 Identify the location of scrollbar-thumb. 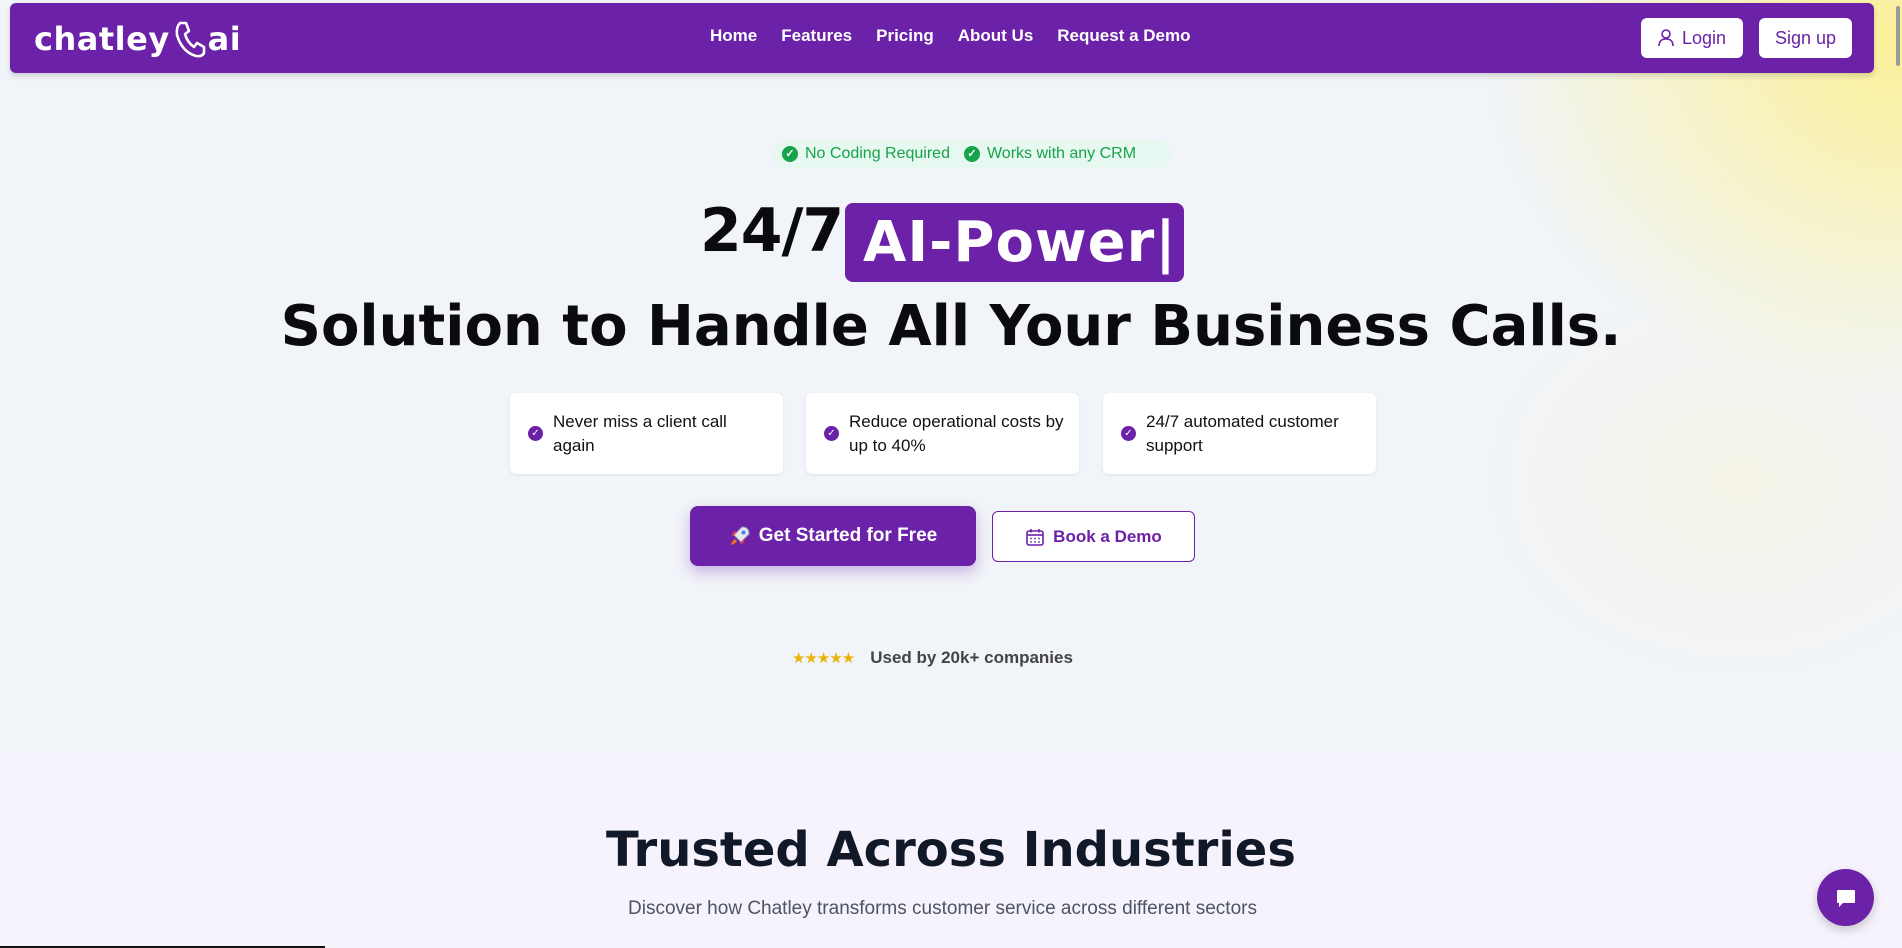
(1898, 36).